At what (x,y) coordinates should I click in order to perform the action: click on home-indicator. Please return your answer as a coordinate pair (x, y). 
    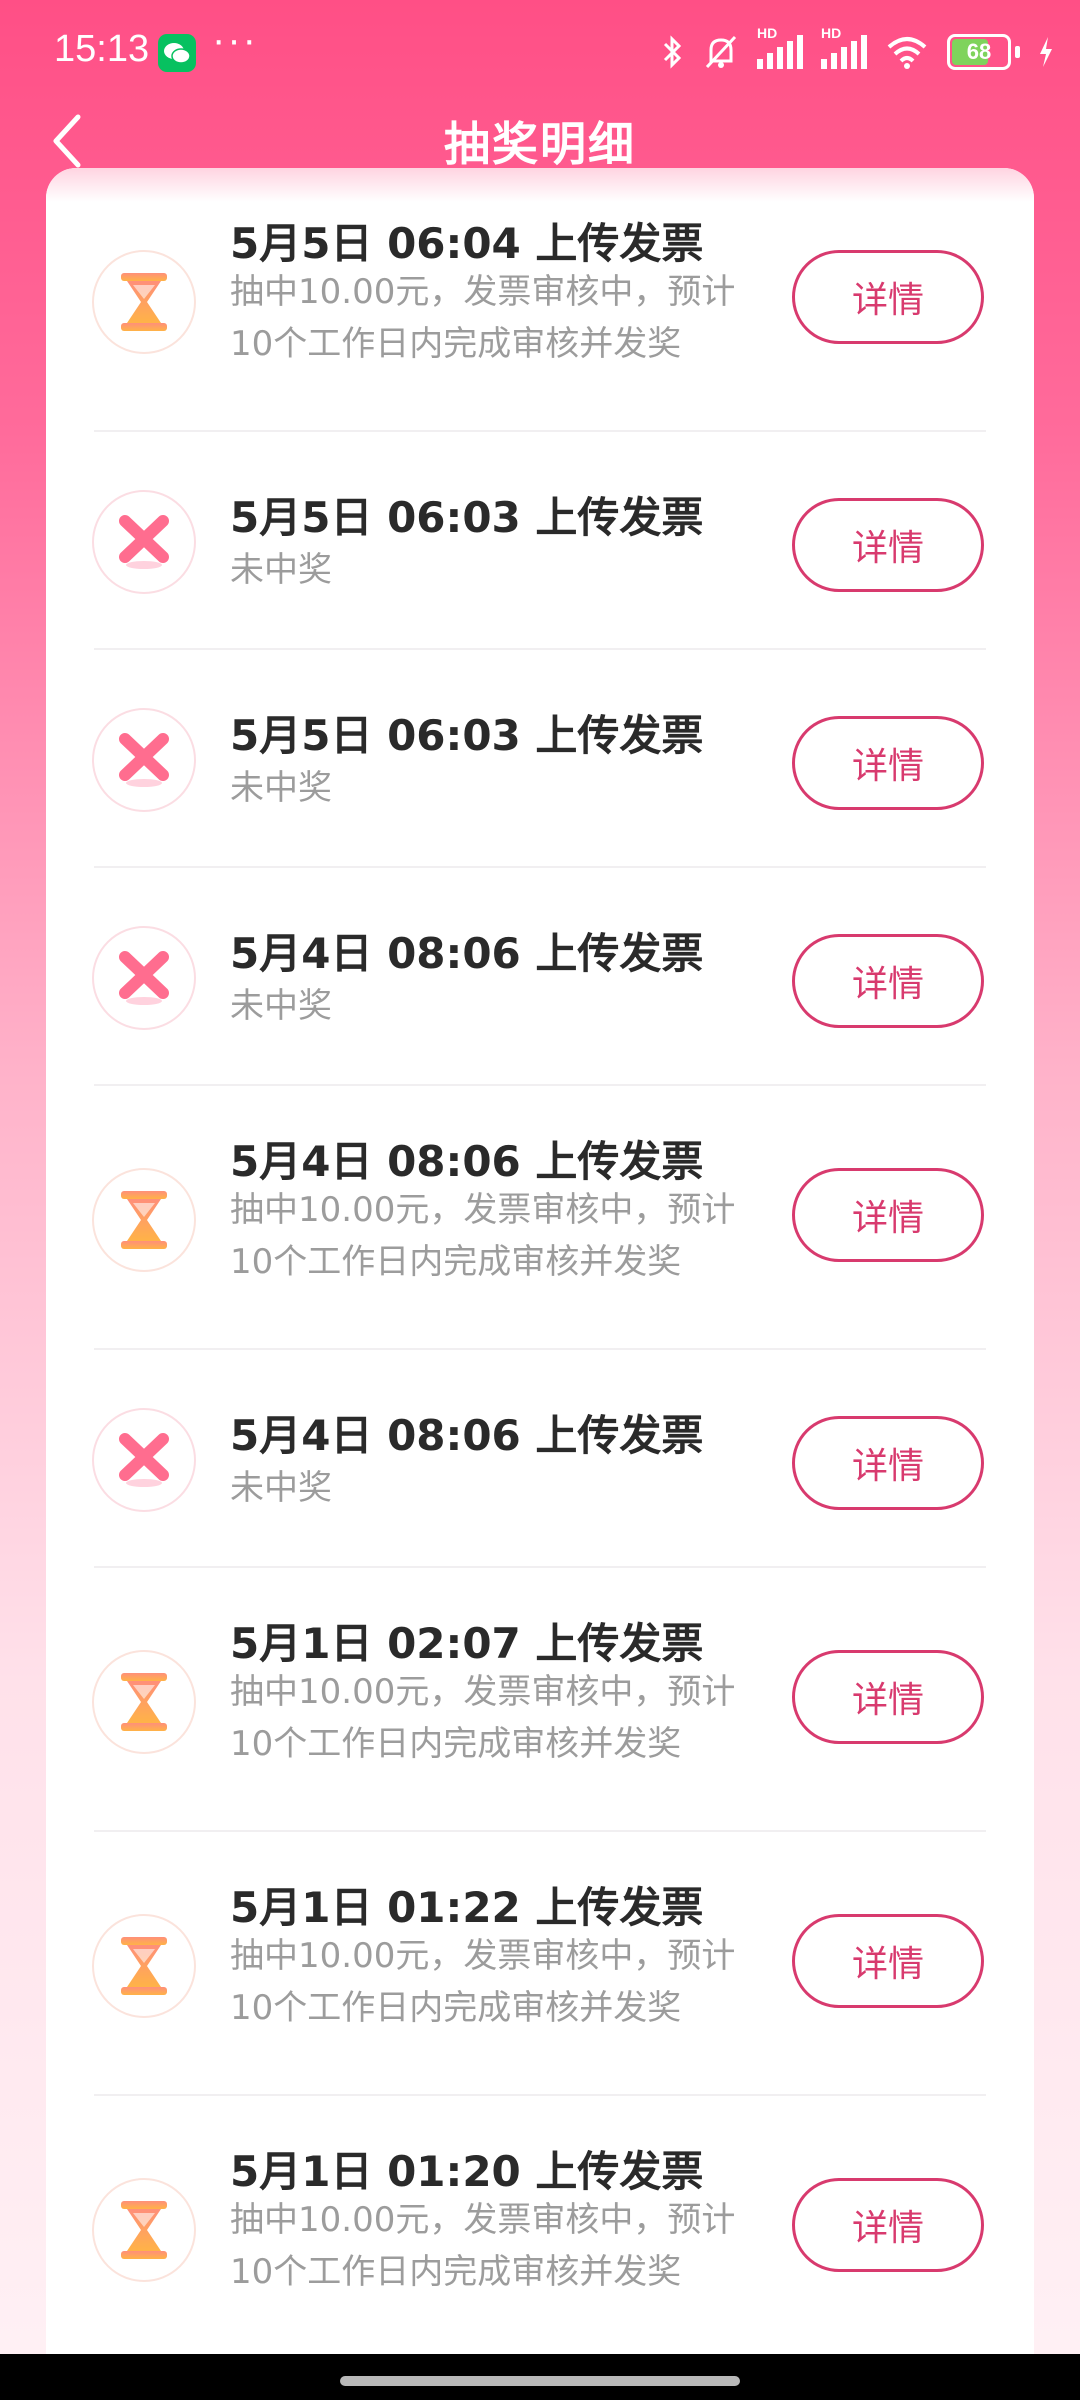
    Looking at the image, I should click on (540, 2381).